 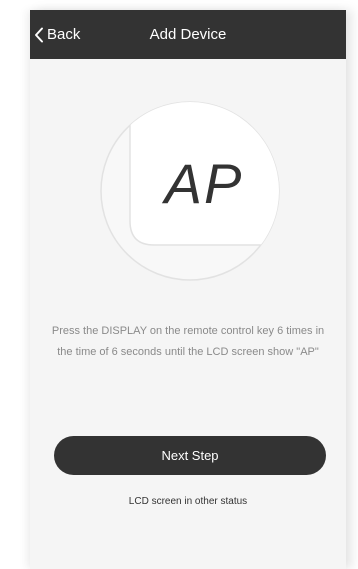 What do you see at coordinates (188, 34) in the screenshot?
I see `navigation-bar: Back Add Device` at bounding box center [188, 34].